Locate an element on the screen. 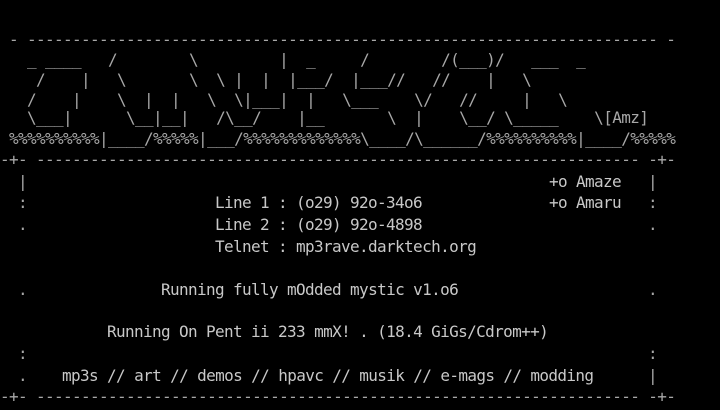 Image resolution: width=720 pixels, height=410 pixels. section-mp3s: mp3s is located at coordinates (80, 375).